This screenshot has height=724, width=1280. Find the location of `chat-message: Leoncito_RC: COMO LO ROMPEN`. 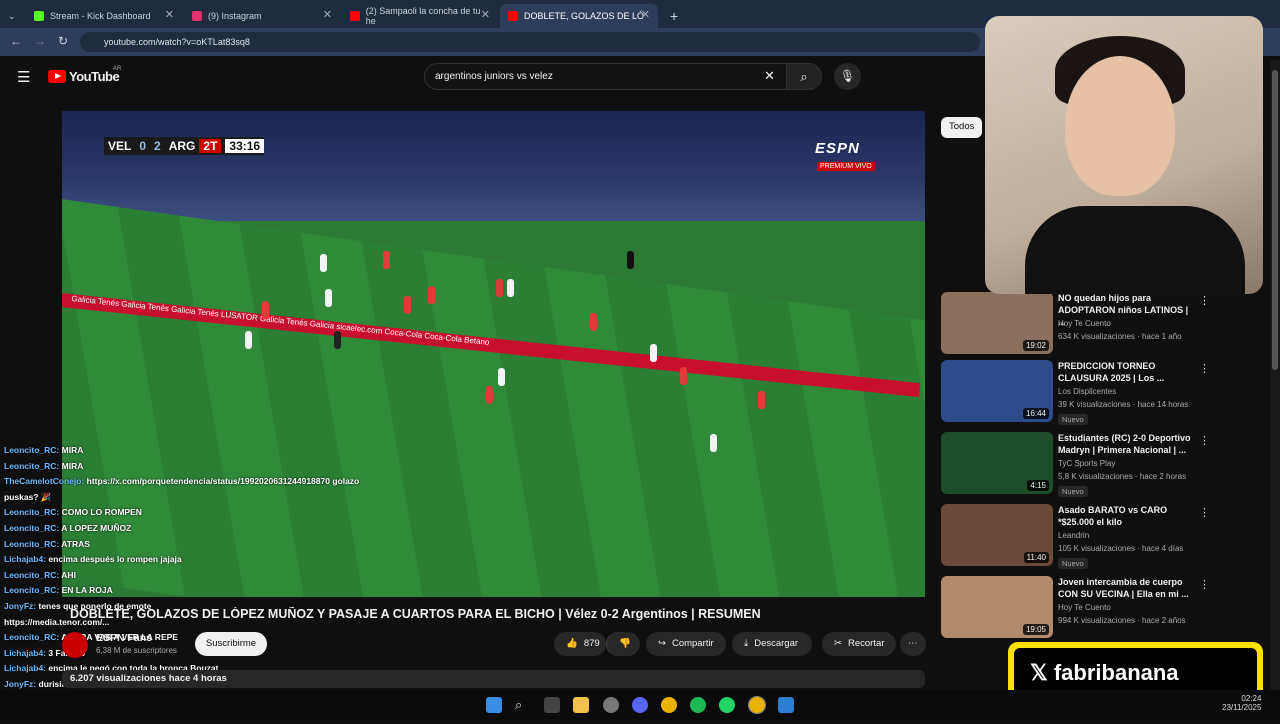

chat-message: Leoncito_RC: COMO LO ROMPEN is located at coordinates (214, 513).